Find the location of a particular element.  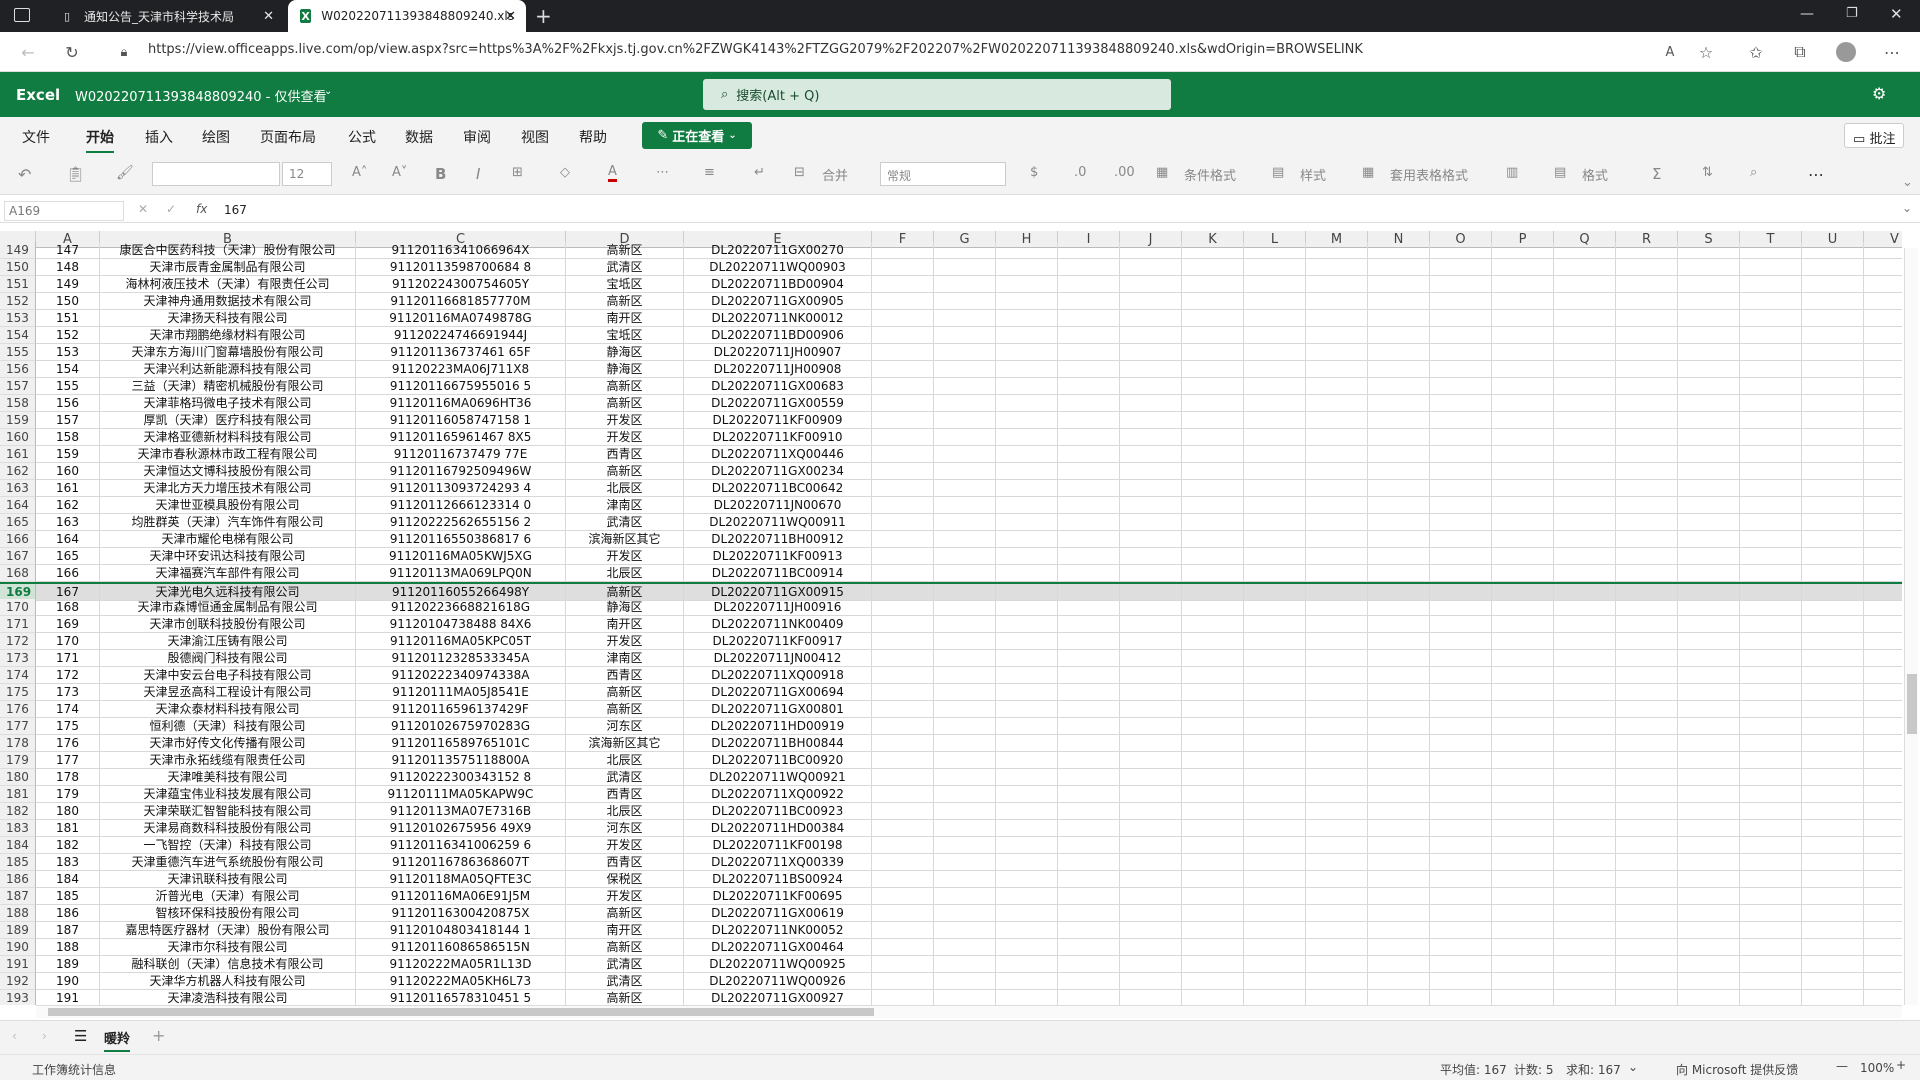

cell-c: 91120116681857770M is located at coordinates (461, 301).